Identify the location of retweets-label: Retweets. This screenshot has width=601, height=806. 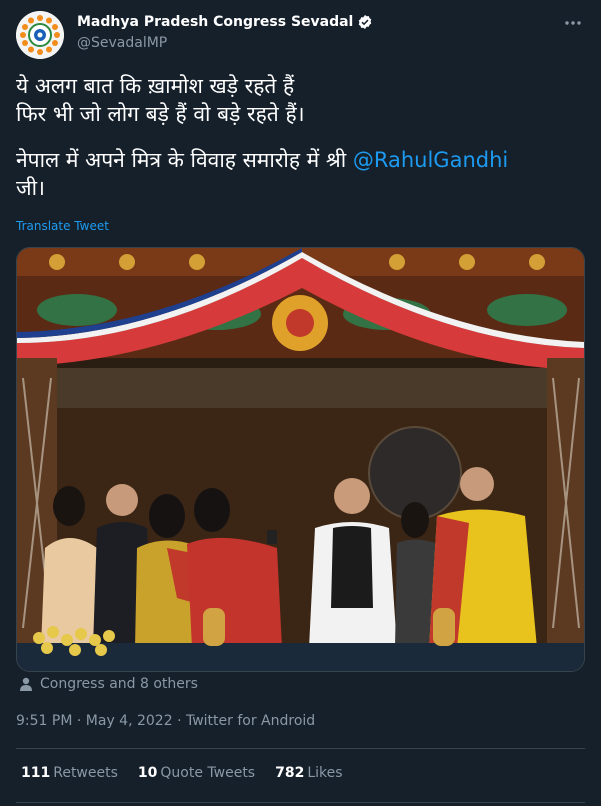
(85, 773).